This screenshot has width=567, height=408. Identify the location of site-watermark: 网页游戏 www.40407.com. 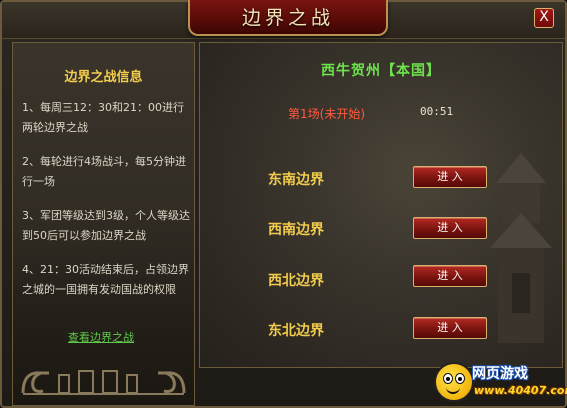
(500, 382).